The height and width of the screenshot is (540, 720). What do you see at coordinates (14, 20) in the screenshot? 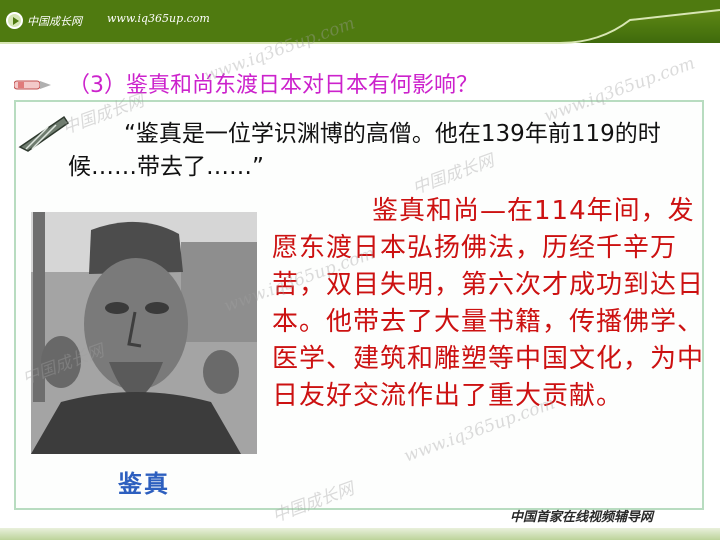
I see `logo-icon` at bounding box center [14, 20].